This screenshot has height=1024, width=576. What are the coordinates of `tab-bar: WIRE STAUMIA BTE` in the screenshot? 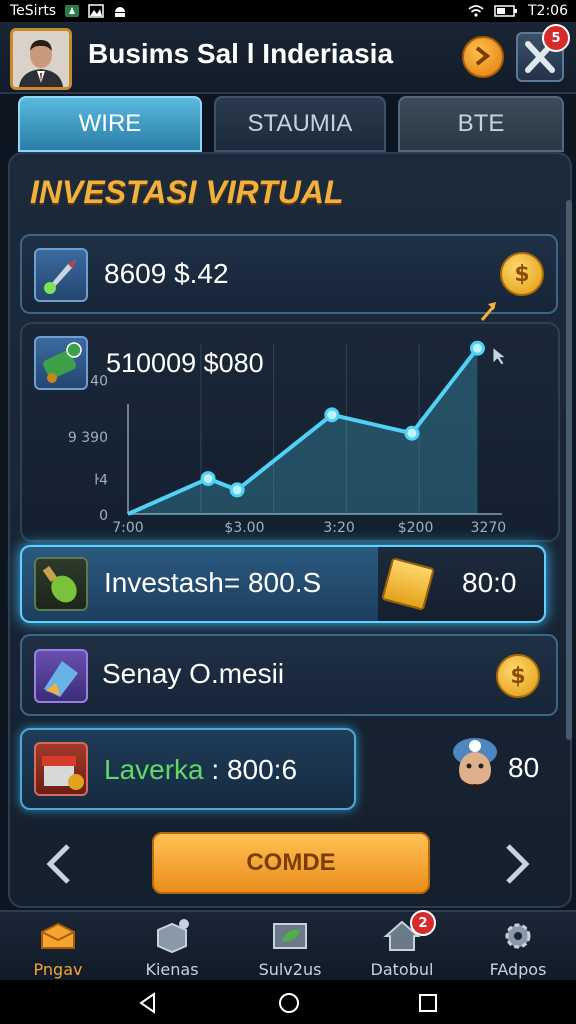 It's located at (288, 124).